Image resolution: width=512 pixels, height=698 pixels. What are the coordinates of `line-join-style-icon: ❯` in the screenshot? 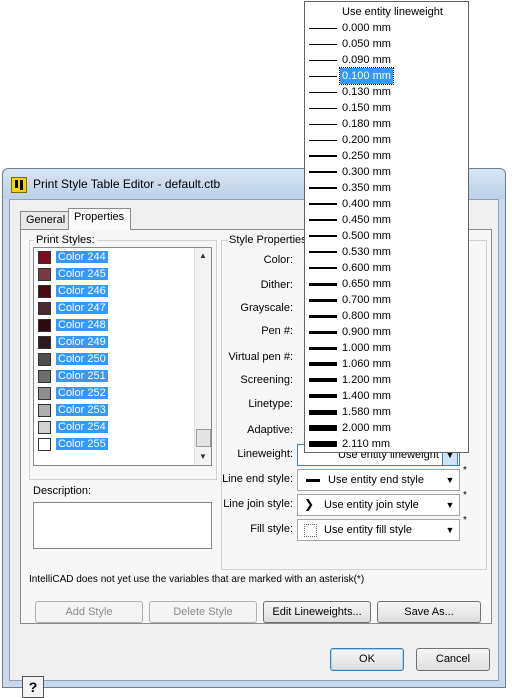 It's located at (309, 504).